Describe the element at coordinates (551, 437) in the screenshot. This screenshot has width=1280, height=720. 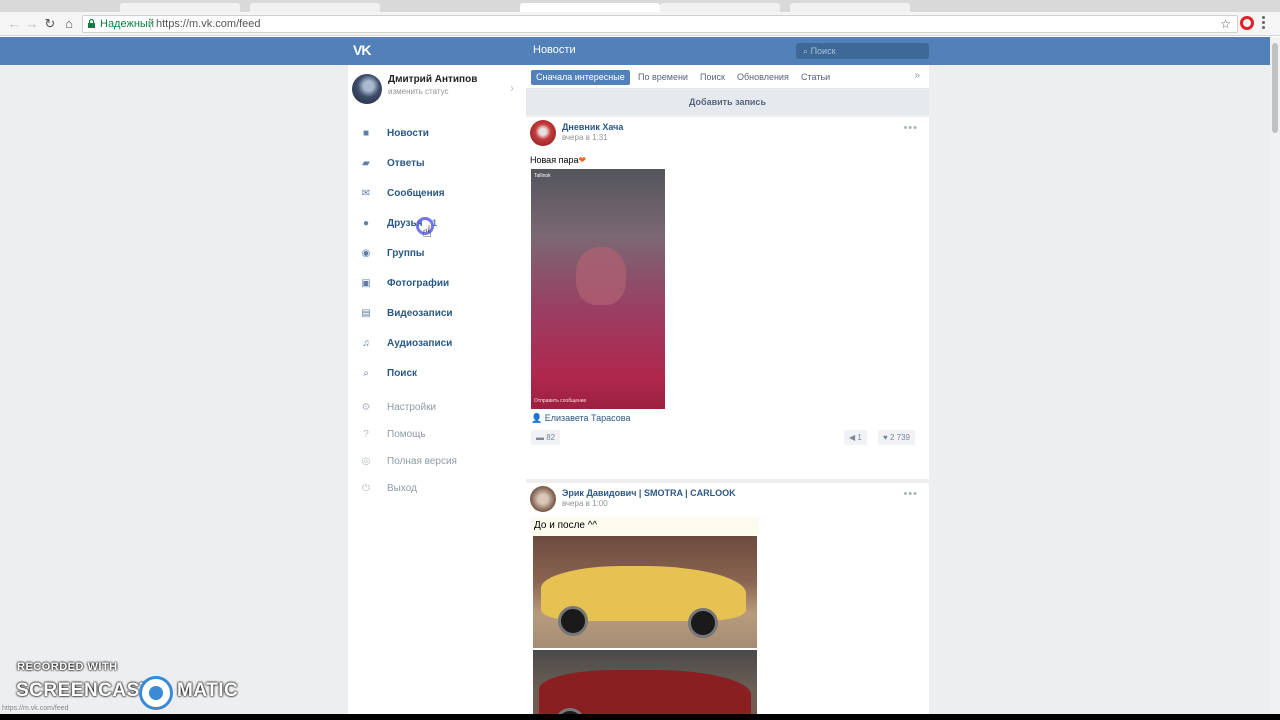
I see `comments-count: 82` at that location.